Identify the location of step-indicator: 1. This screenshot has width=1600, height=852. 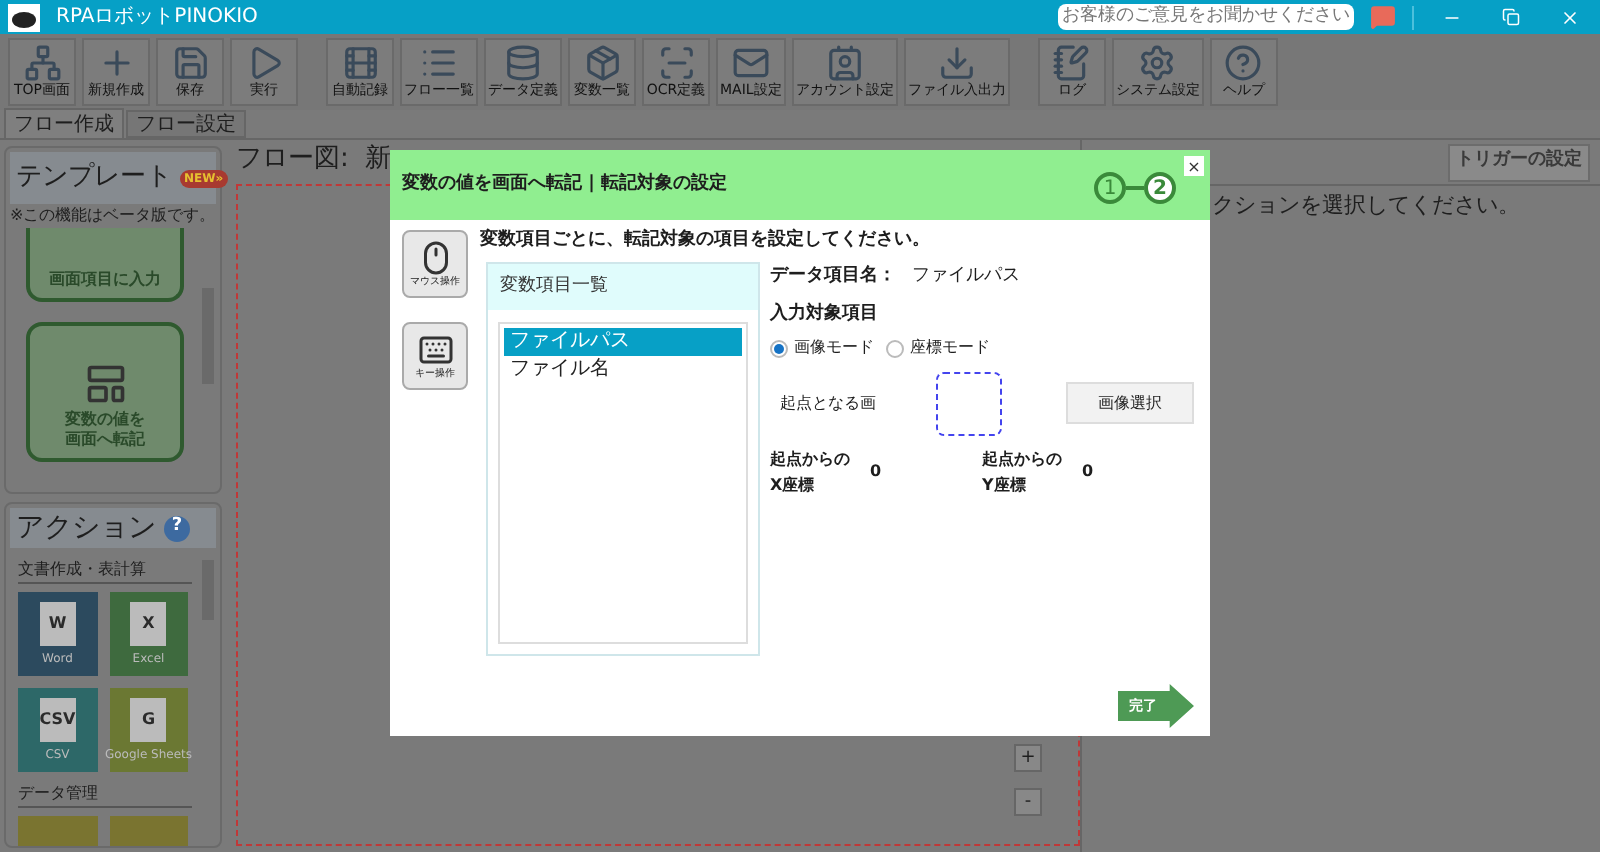
(1110, 188).